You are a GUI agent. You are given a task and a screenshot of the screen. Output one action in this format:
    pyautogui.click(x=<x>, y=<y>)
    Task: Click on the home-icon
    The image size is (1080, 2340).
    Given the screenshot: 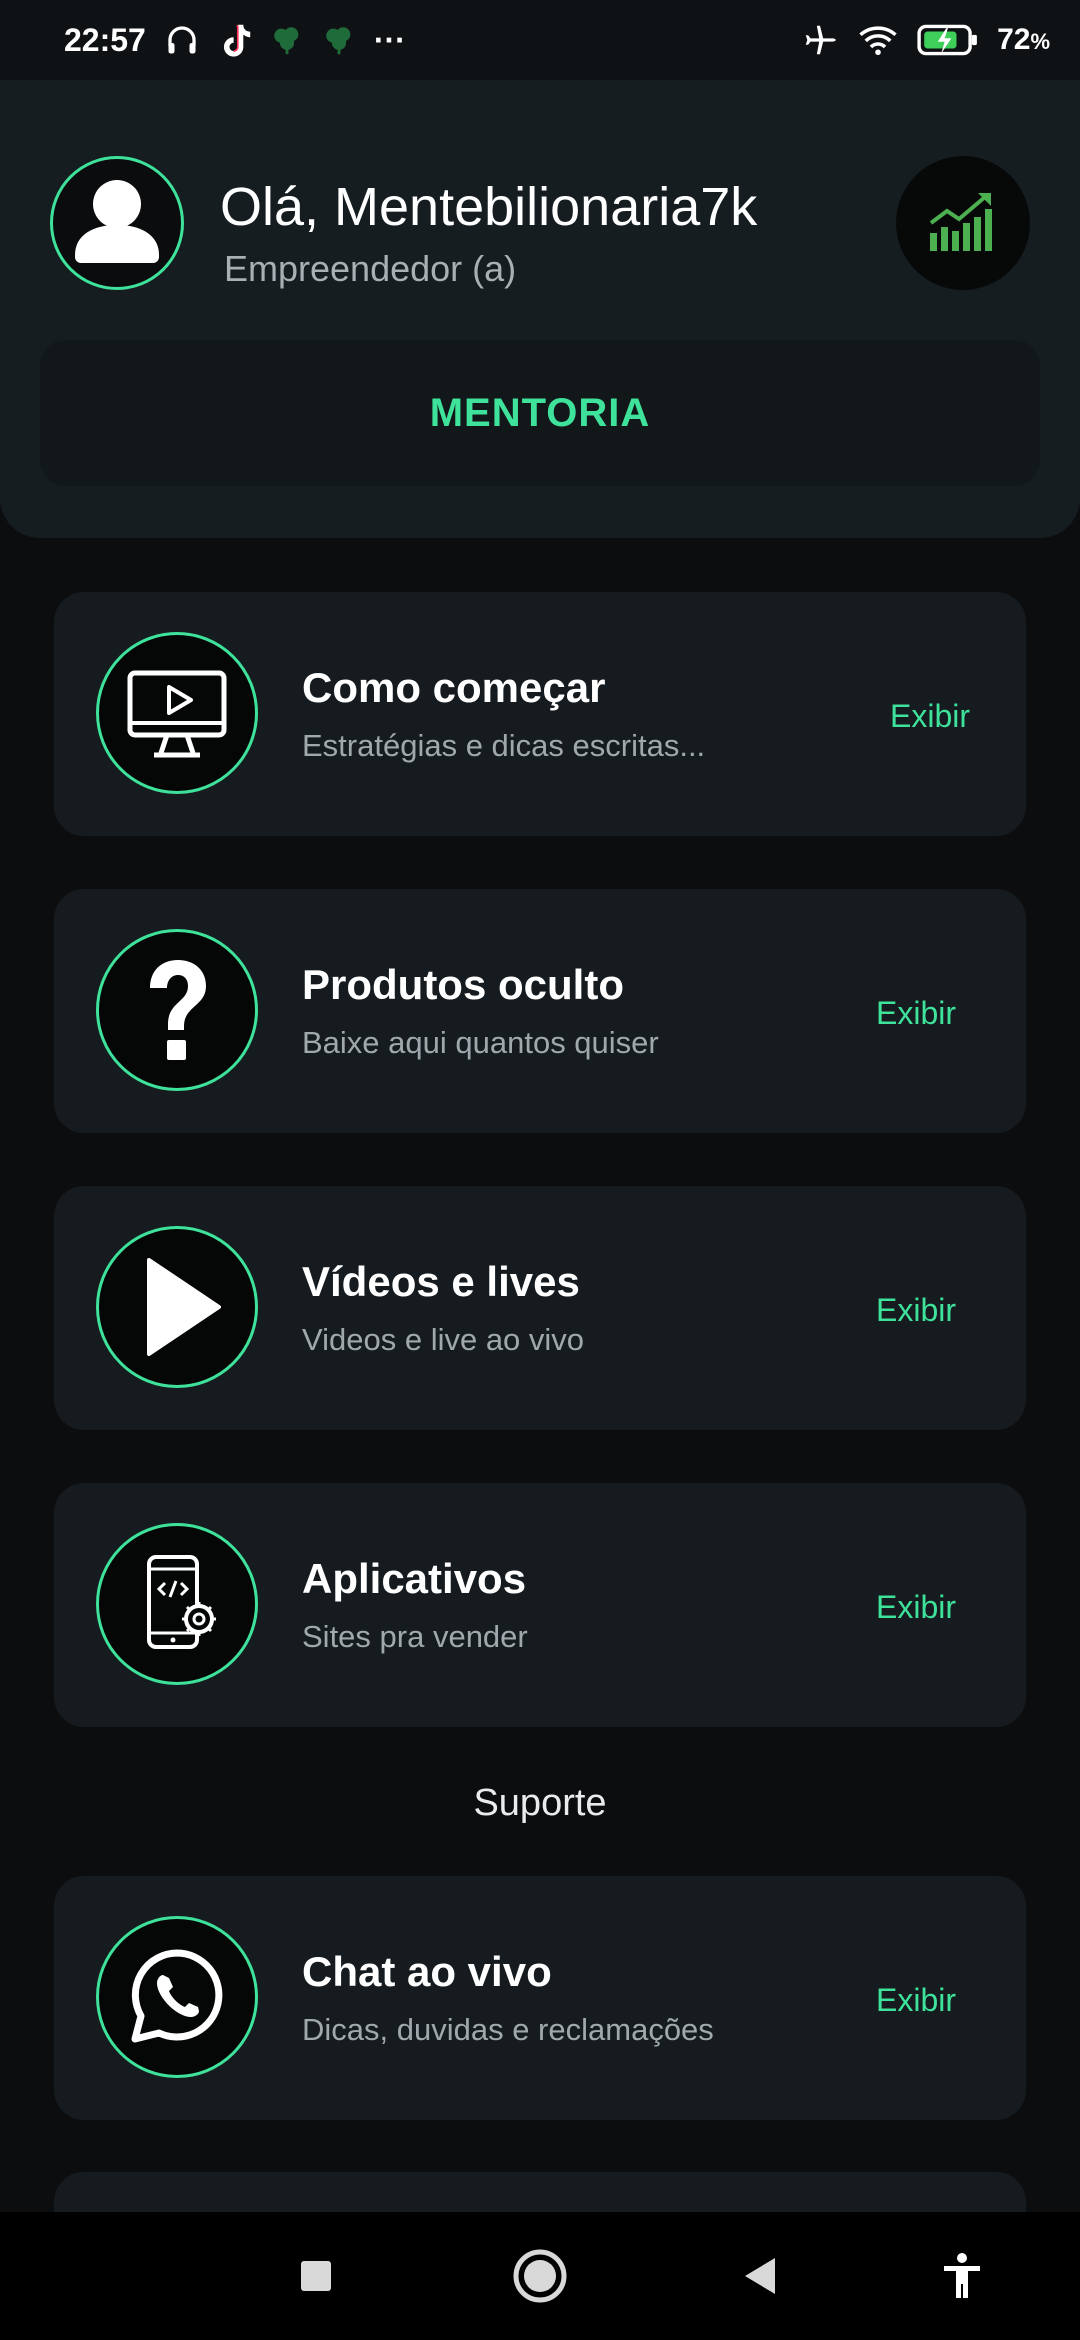 What is the action you would take?
    pyautogui.click(x=540, y=2276)
    